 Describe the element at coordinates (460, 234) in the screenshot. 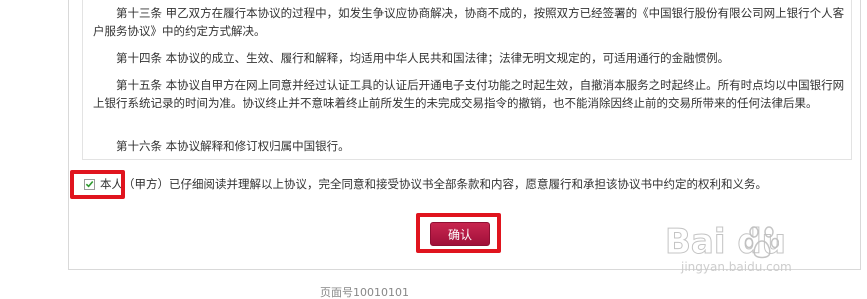

I see `confirm-button: 确认` at that location.